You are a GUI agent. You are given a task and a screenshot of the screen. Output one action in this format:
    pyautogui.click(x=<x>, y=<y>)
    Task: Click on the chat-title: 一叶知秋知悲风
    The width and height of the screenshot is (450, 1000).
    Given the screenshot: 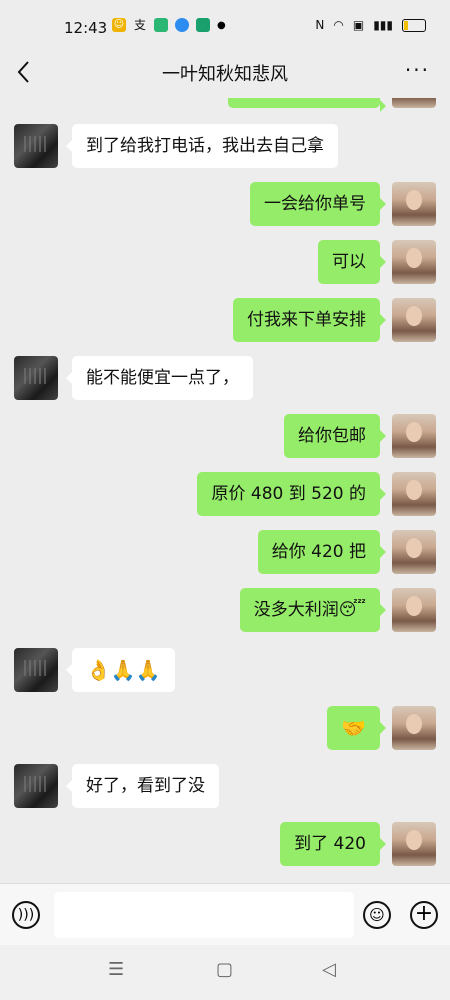 What is the action you would take?
    pyautogui.click(x=225, y=74)
    